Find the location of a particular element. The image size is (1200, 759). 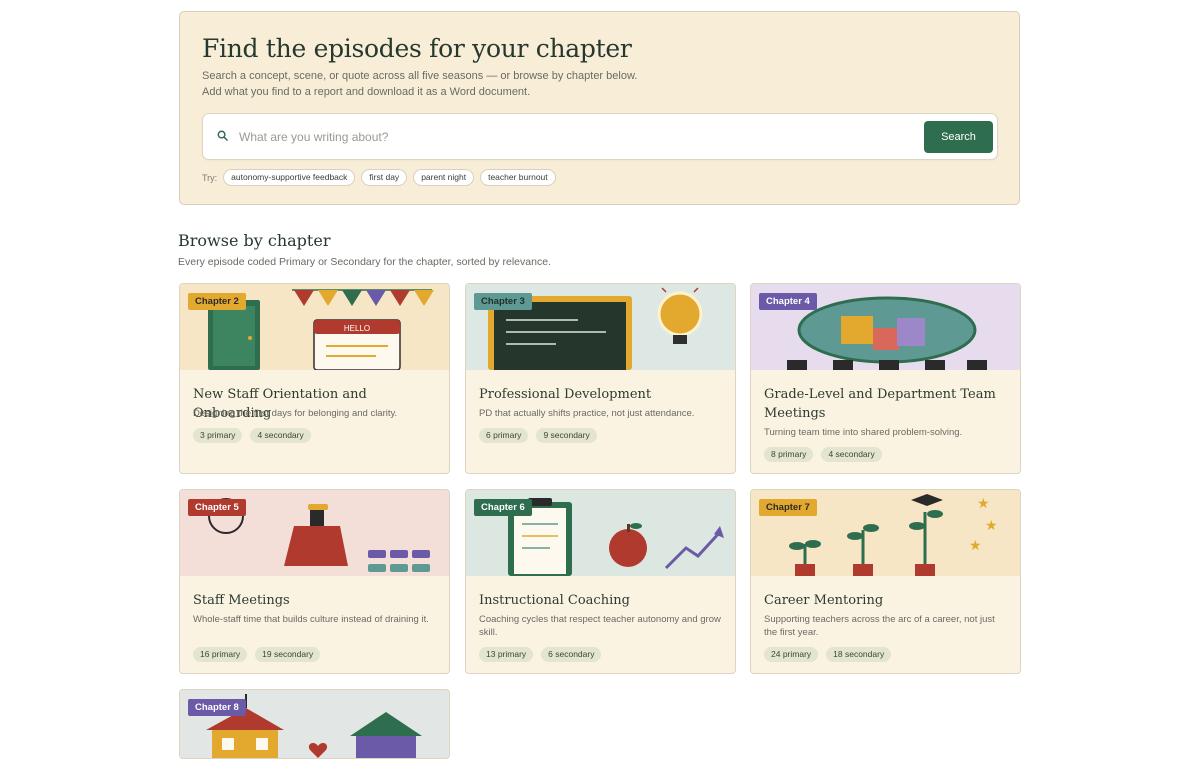

chapter-badge: Chapter 6 is located at coordinates (503, 507).